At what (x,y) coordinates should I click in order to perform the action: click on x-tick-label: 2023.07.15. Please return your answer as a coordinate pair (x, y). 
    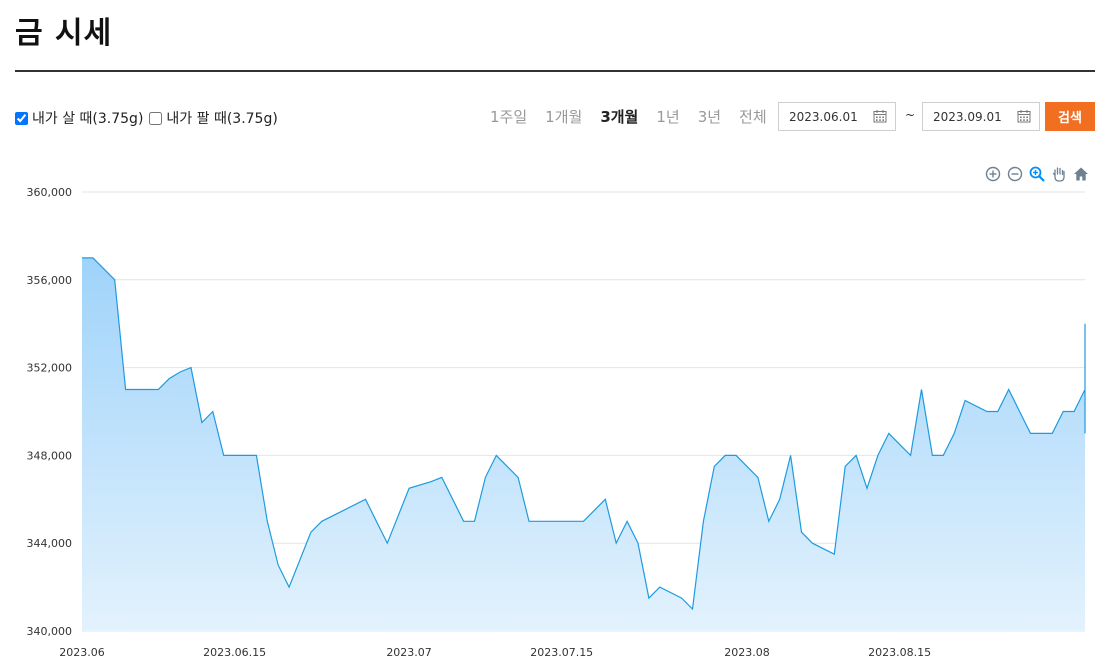
    Looking at the image, I should click on (561, 652).